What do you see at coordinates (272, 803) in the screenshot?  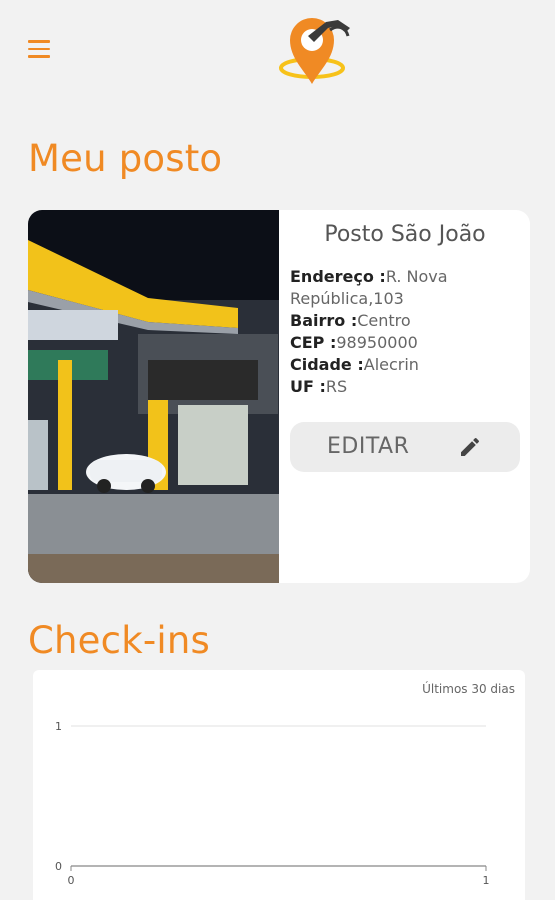 I see `checkins-chart: 0 1 0 1` at bounding box center [272, 803].